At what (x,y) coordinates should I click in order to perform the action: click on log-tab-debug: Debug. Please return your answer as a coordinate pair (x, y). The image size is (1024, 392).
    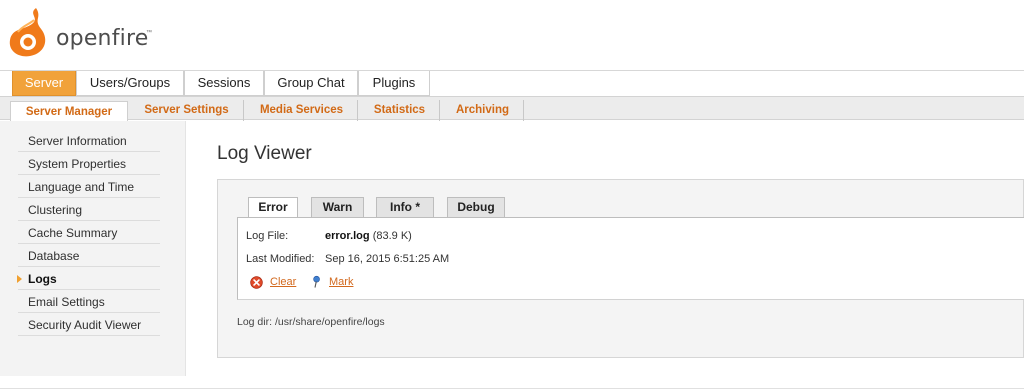
    Looking at the image, I should click on (476, 207).